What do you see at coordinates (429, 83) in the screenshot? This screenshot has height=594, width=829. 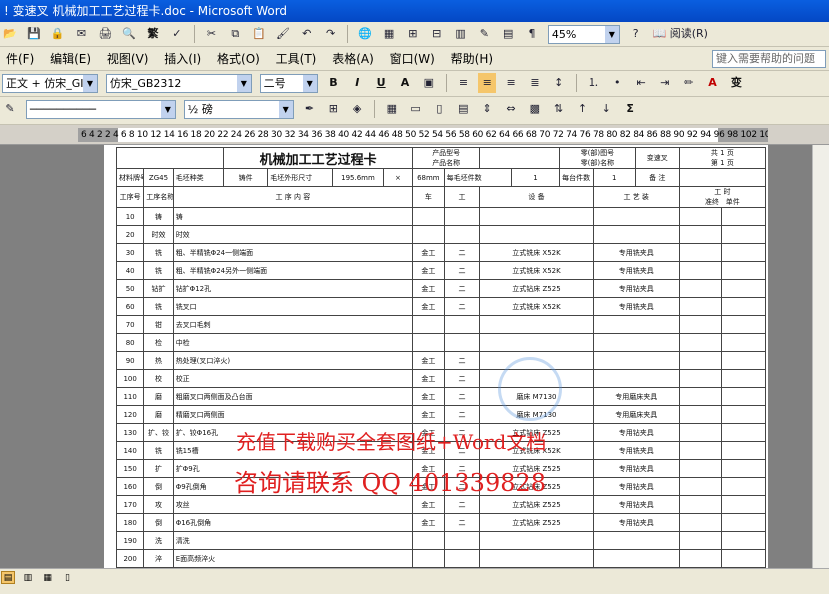 I see `char-shading-icon: ▣` at bounding box center [429, 83].